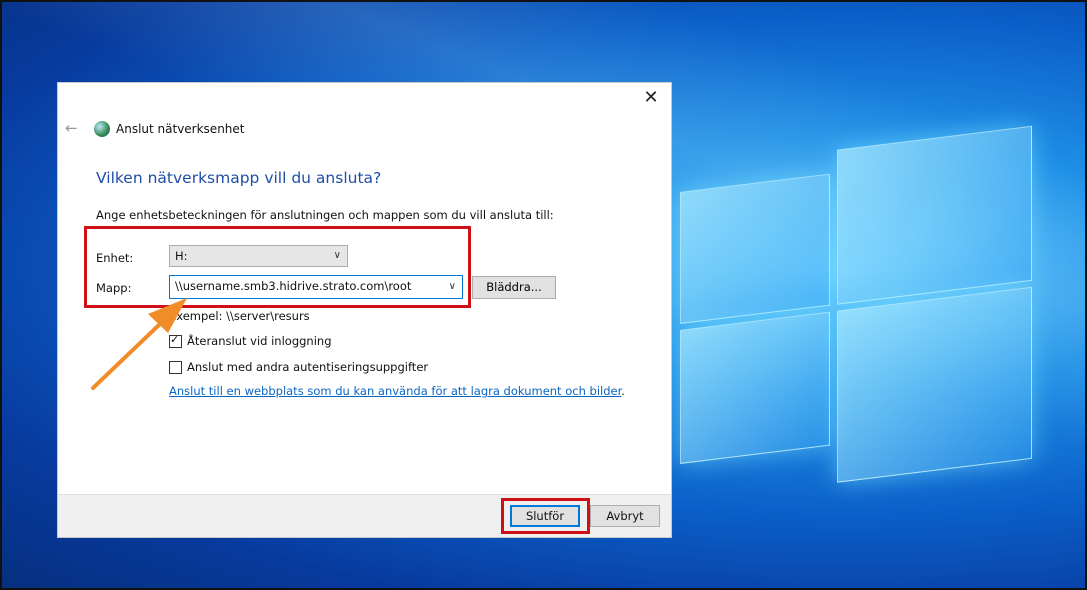 The image size is (1087, 590). Describe the element at coordinates (71, 128) in the screenshot. I see `back-arrow-icon: ←` at that location.